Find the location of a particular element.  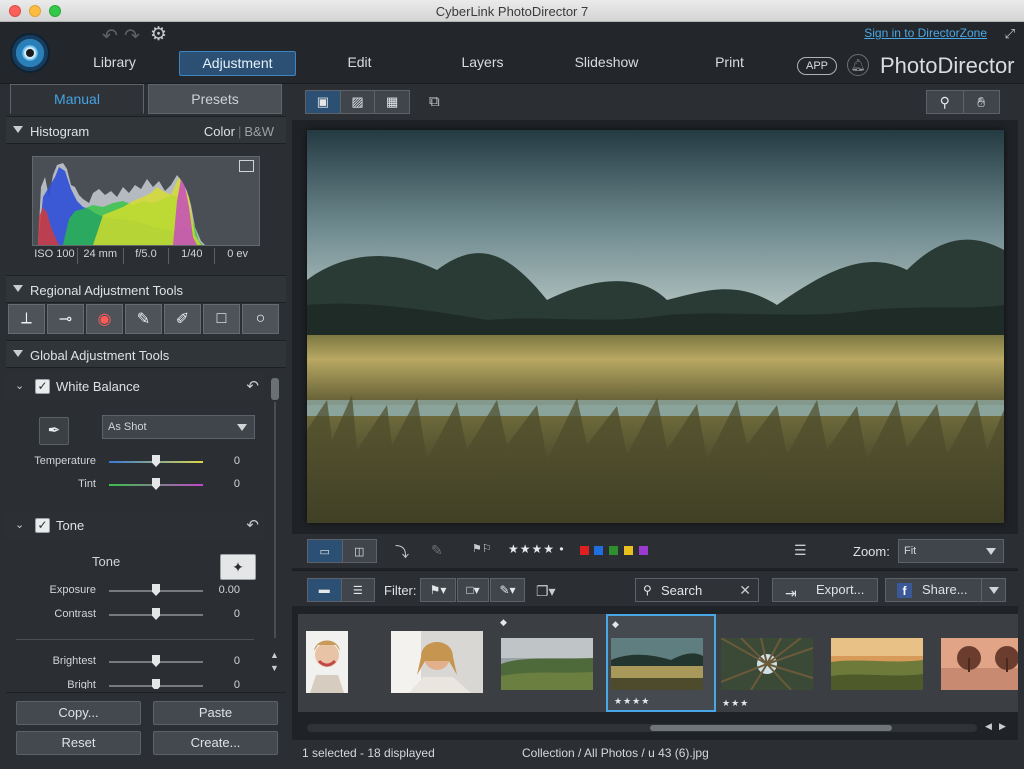

contrast-slider: Contrast 0 is located at coordinates (135, 615).